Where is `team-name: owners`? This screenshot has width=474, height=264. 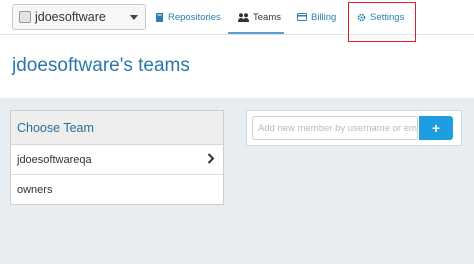
team-name: owners is located at coordinates (35, 190).